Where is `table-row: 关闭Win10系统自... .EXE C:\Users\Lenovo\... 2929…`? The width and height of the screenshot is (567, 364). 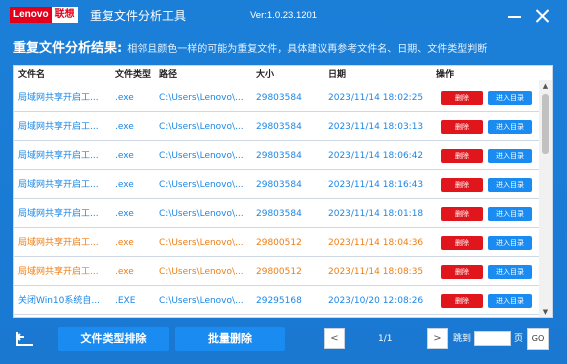 table-row: 关闭Win10系统自... .EXE C:\Users\Lenovo\... 2929… is located at coordinates (276, 300).